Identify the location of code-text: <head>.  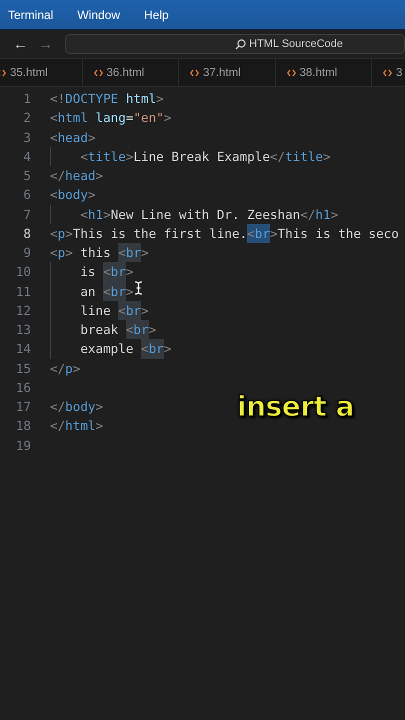
(73, 137).